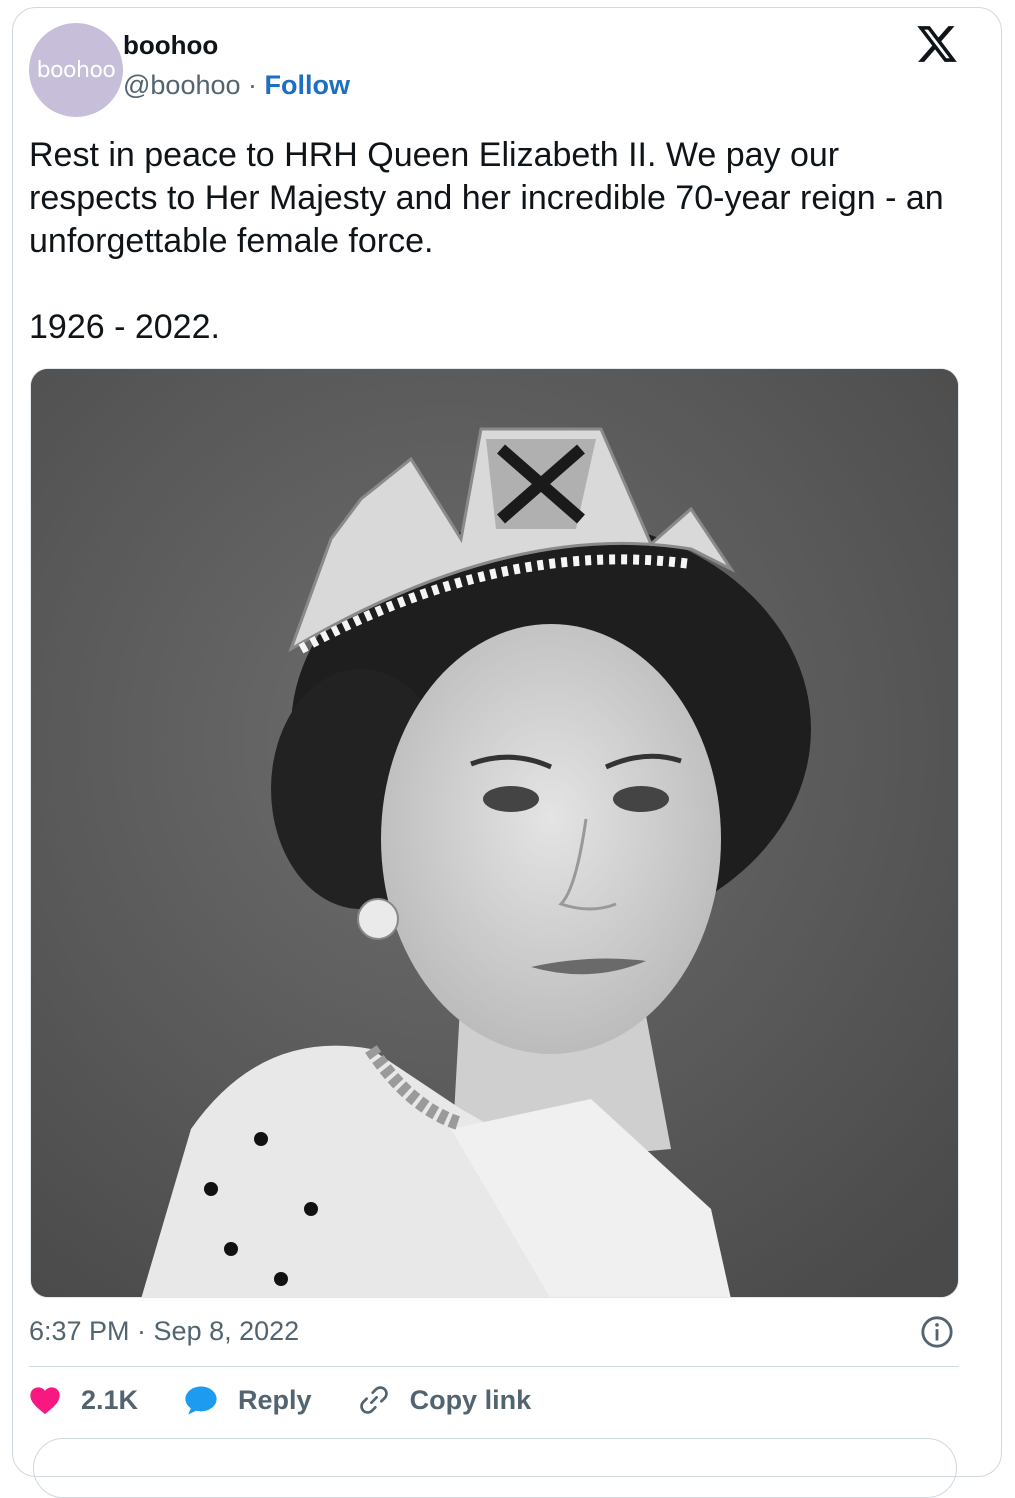  Describe the element at coordinates (201, 1400) in the screenshot. I see `speech-bubble-icon` at that location.